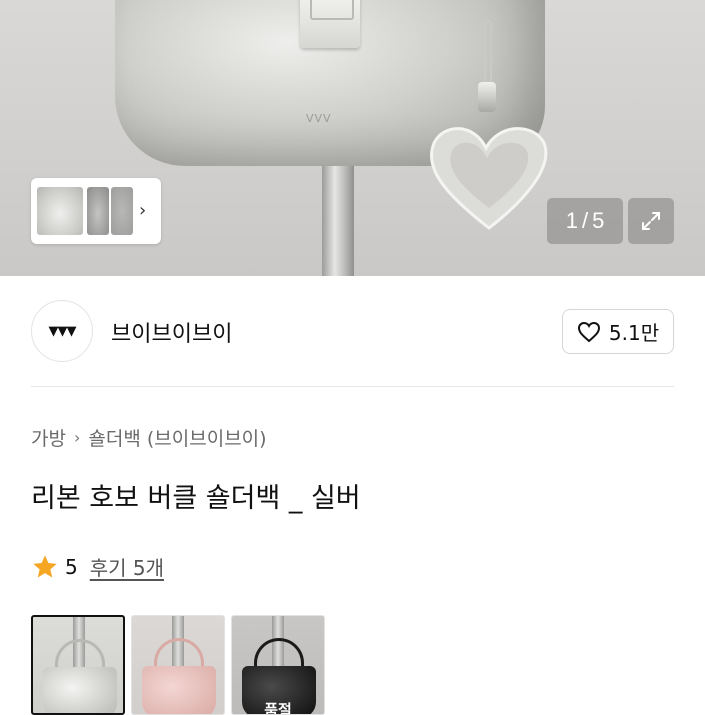  I want to click on color-options: 품절, so click(178, 665).